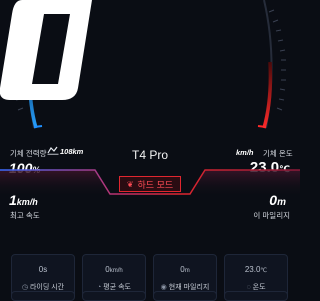 The width and height of the screenshot is (320, 301). Describe the element at coordinates (155, 184) in the screenshot. I see `mode-label: 하드 모드` at that location.